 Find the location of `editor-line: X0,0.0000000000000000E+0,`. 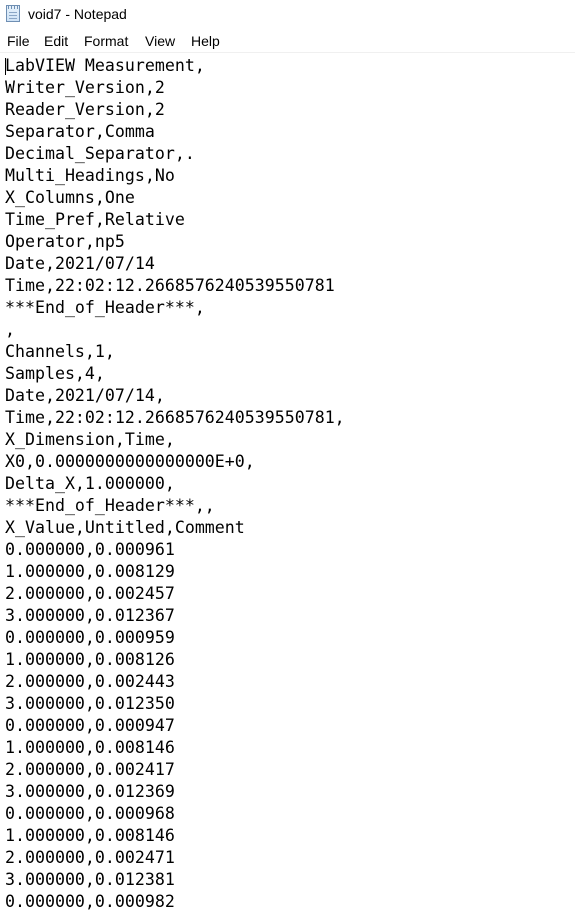

editor-line: X0,0.0000000000000000E+0, is located at coordinates (130, 461).